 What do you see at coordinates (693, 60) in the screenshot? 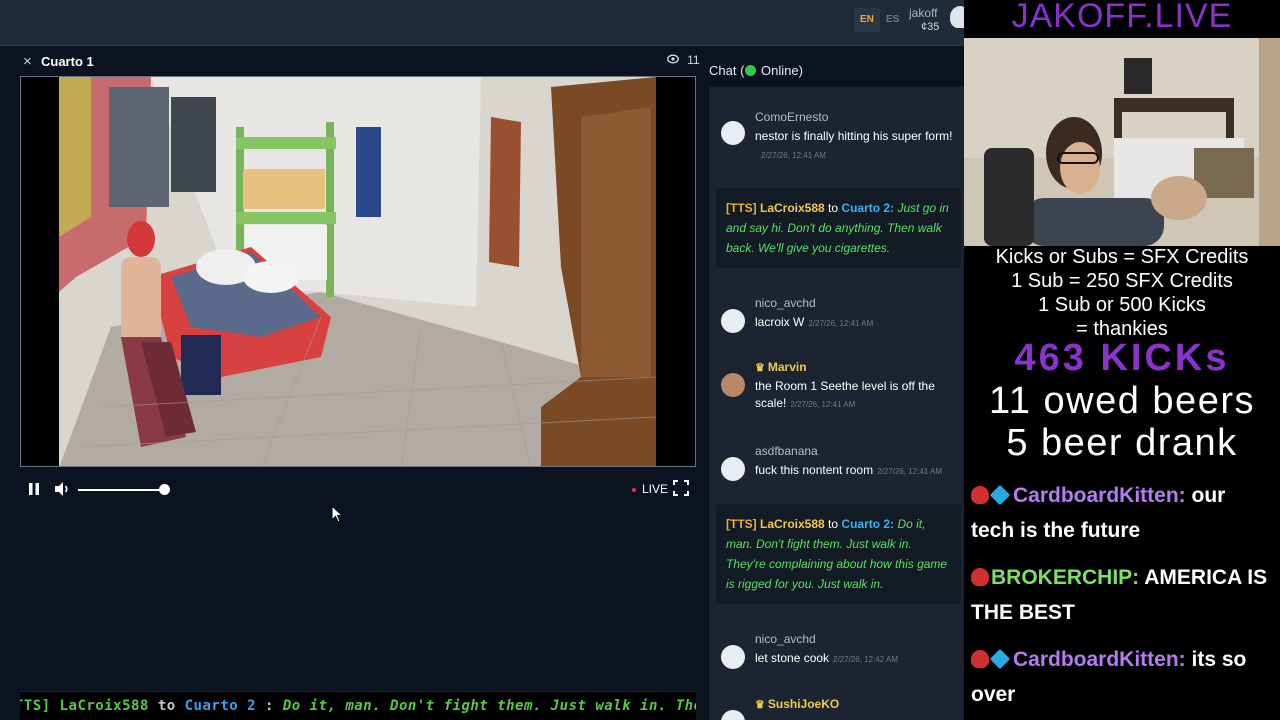
I see `viewer-count-value: 11` at bounding box center [693, 60].